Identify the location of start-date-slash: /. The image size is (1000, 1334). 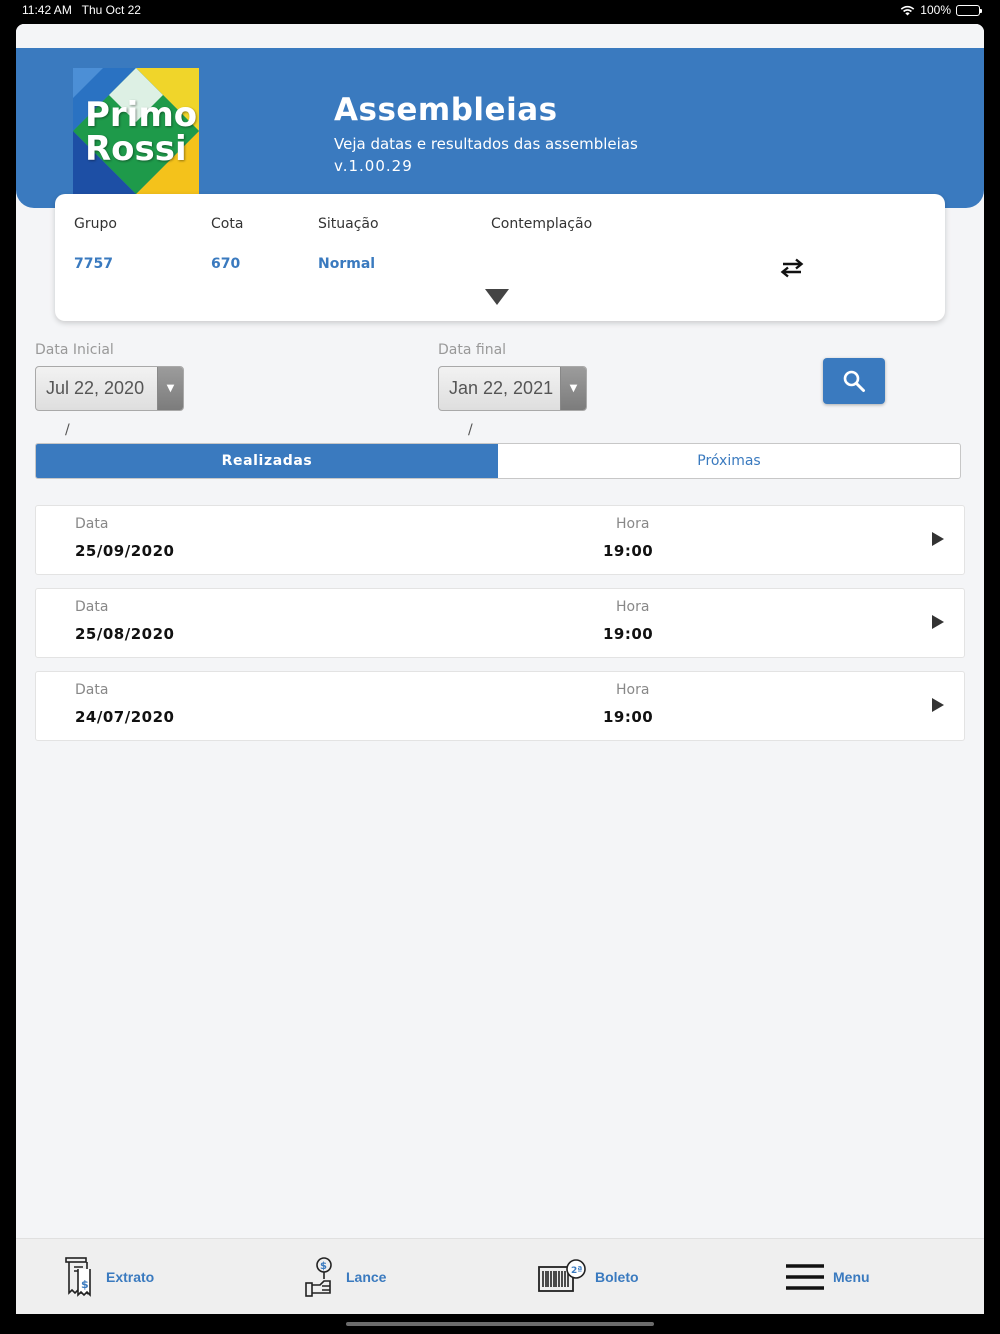
(67, 430).